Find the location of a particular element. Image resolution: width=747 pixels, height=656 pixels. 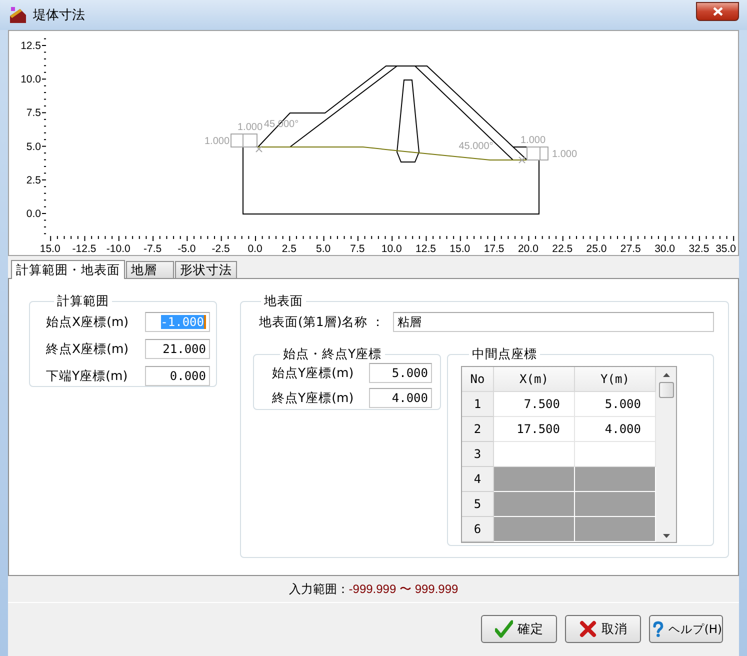

column-header: No is located at coordinates (478, 379).